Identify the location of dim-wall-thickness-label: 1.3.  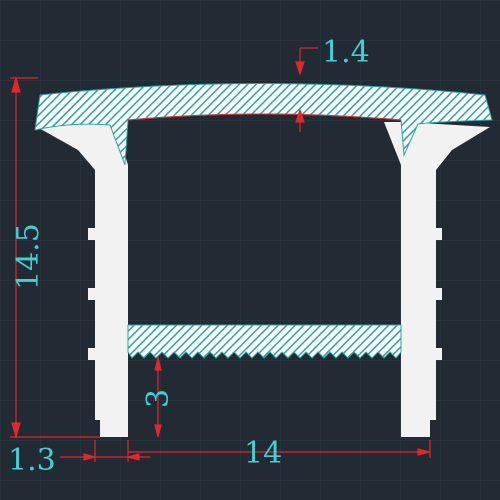
(32, 460).